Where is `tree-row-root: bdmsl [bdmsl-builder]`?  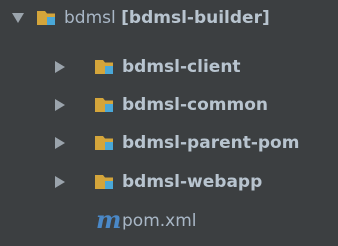
tree-row-root: bdmsl [bdmsl-builder] is located at coordinates (169, 18).